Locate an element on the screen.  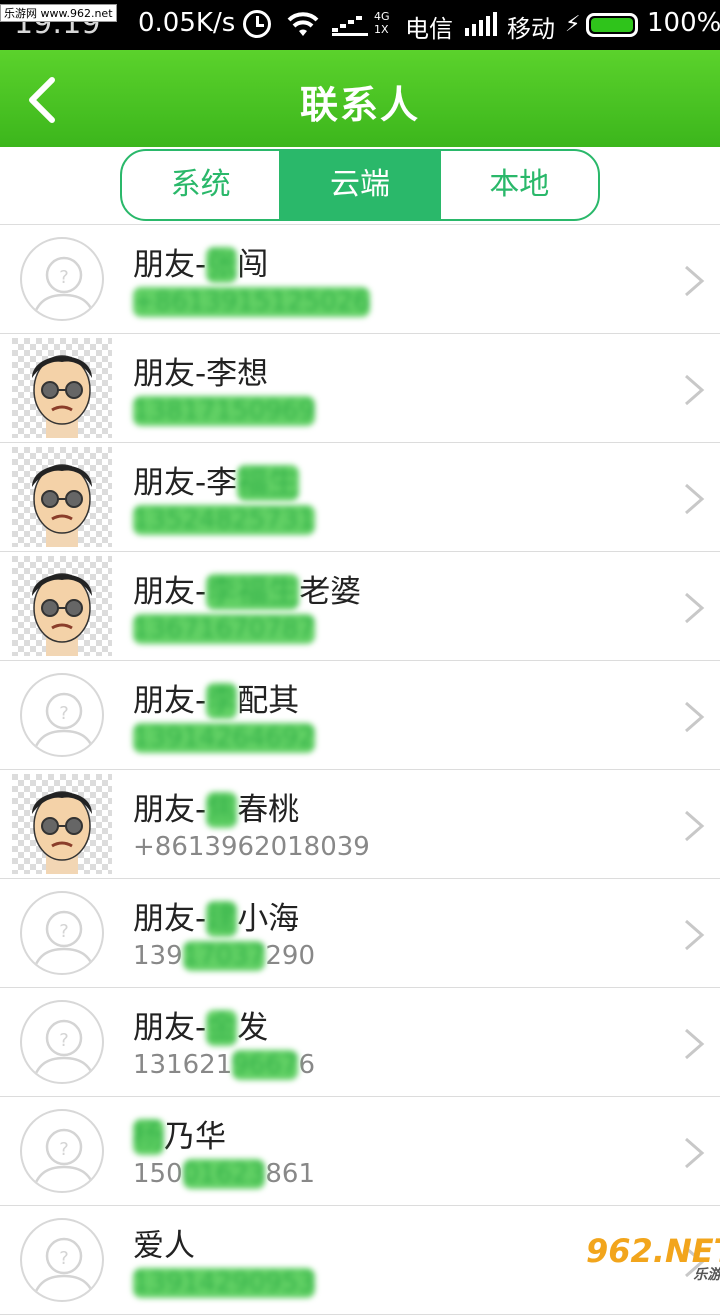
contact-row: 朋友-焦春桃 +8613962018039 is located at coordinates (360, 824).